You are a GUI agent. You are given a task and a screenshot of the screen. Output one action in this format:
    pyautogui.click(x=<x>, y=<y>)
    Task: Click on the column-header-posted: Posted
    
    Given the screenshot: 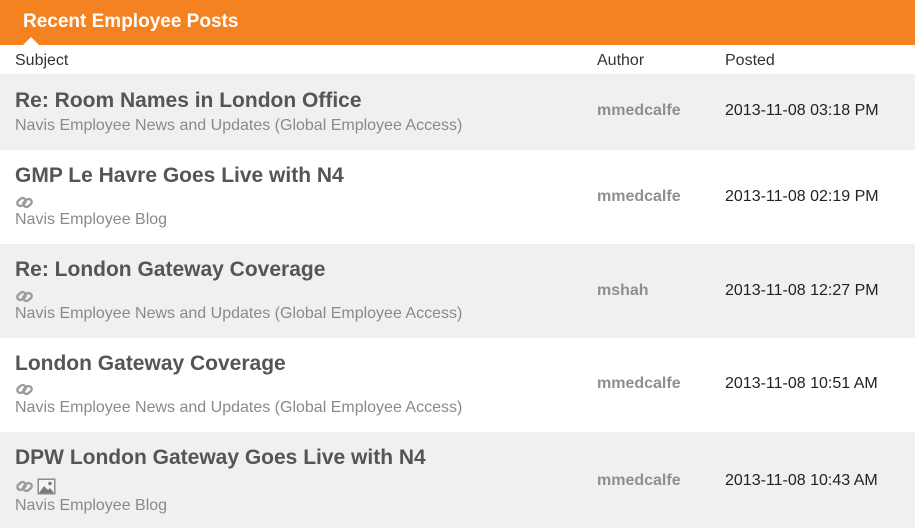 What is the action you would take?
    pyautogui.click(x=750, y=60)
    